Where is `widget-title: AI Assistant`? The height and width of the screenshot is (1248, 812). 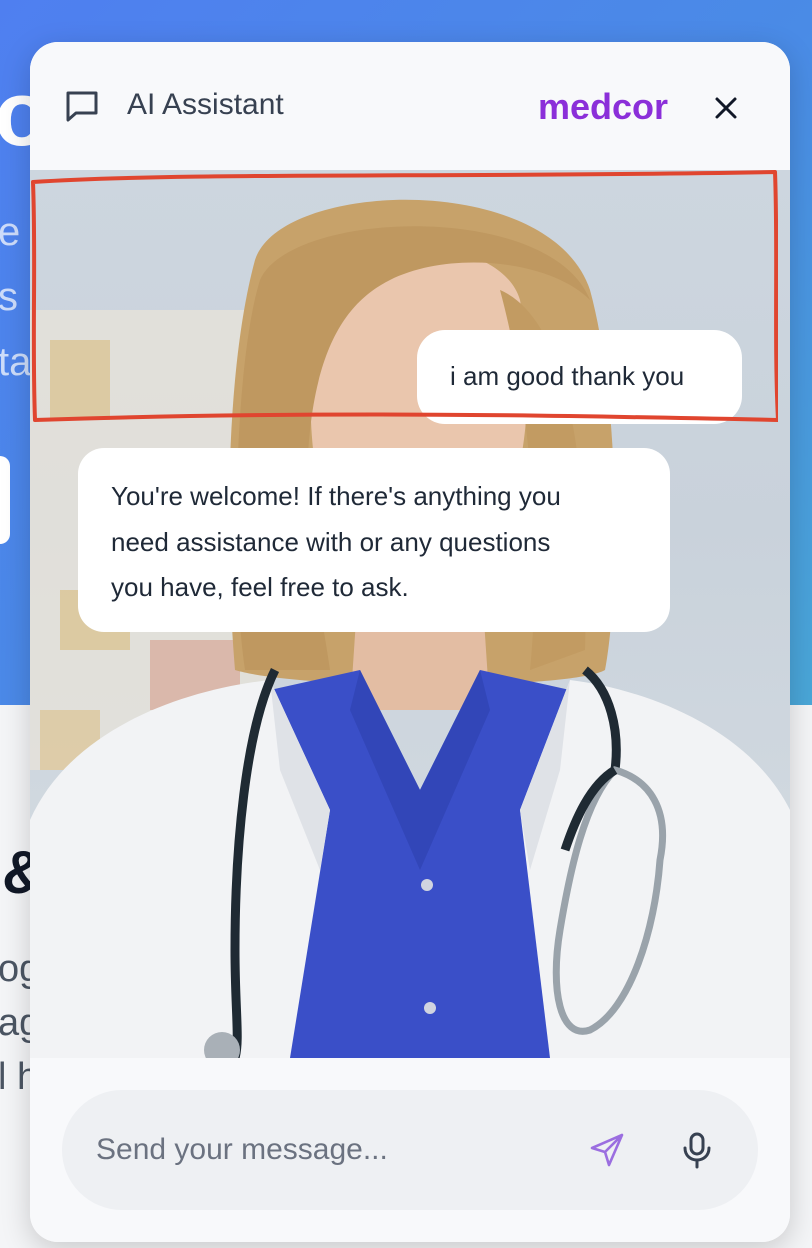 widget-title: AI Assistant is located at coordinates (205, 104).